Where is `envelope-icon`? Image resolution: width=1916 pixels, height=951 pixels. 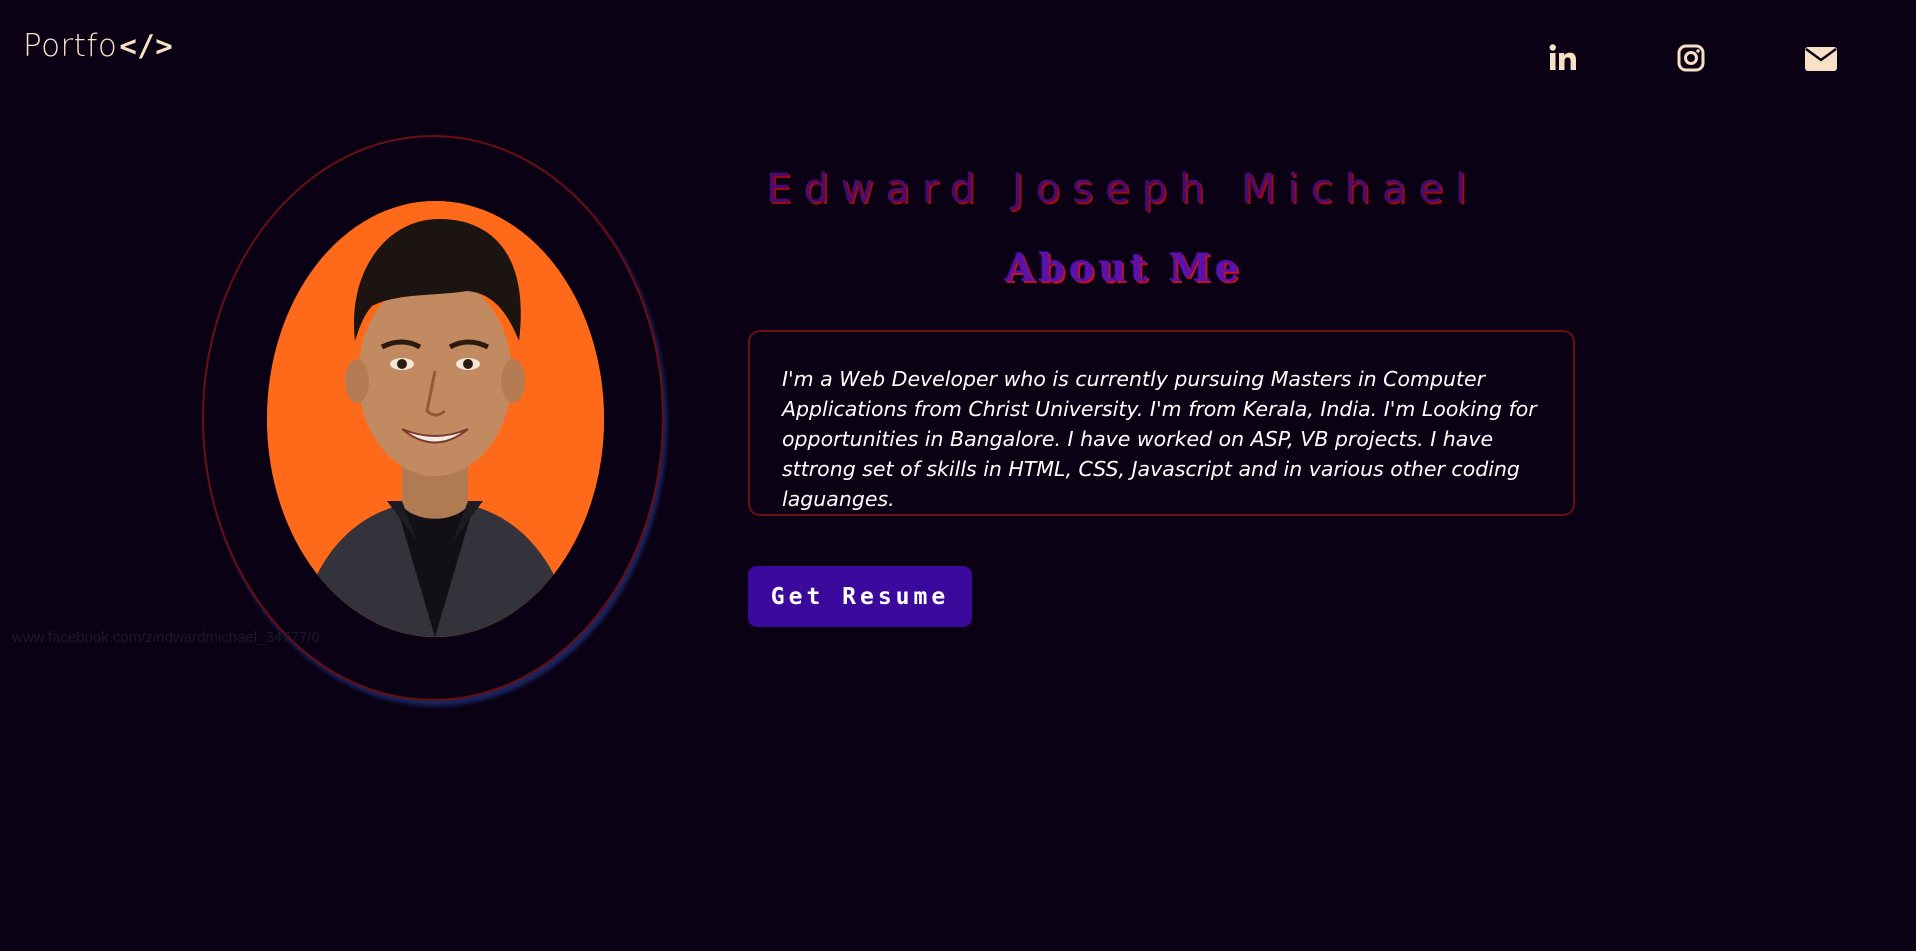 envelope-icon is located at coordinates (1821, 58).